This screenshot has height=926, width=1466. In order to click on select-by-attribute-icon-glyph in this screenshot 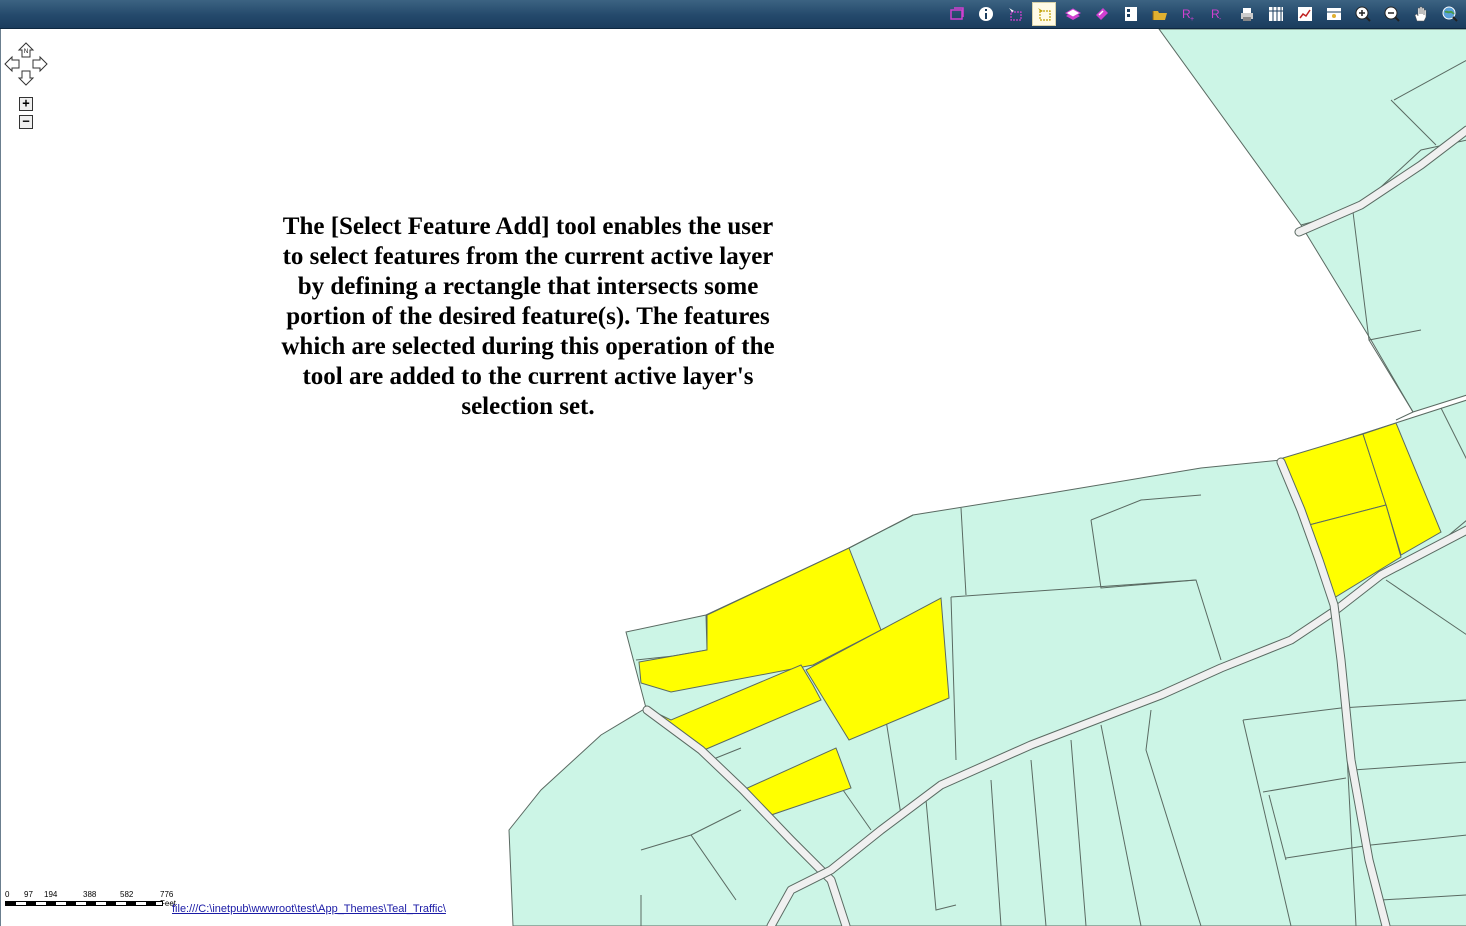, I will do `click(1102, 14)`.